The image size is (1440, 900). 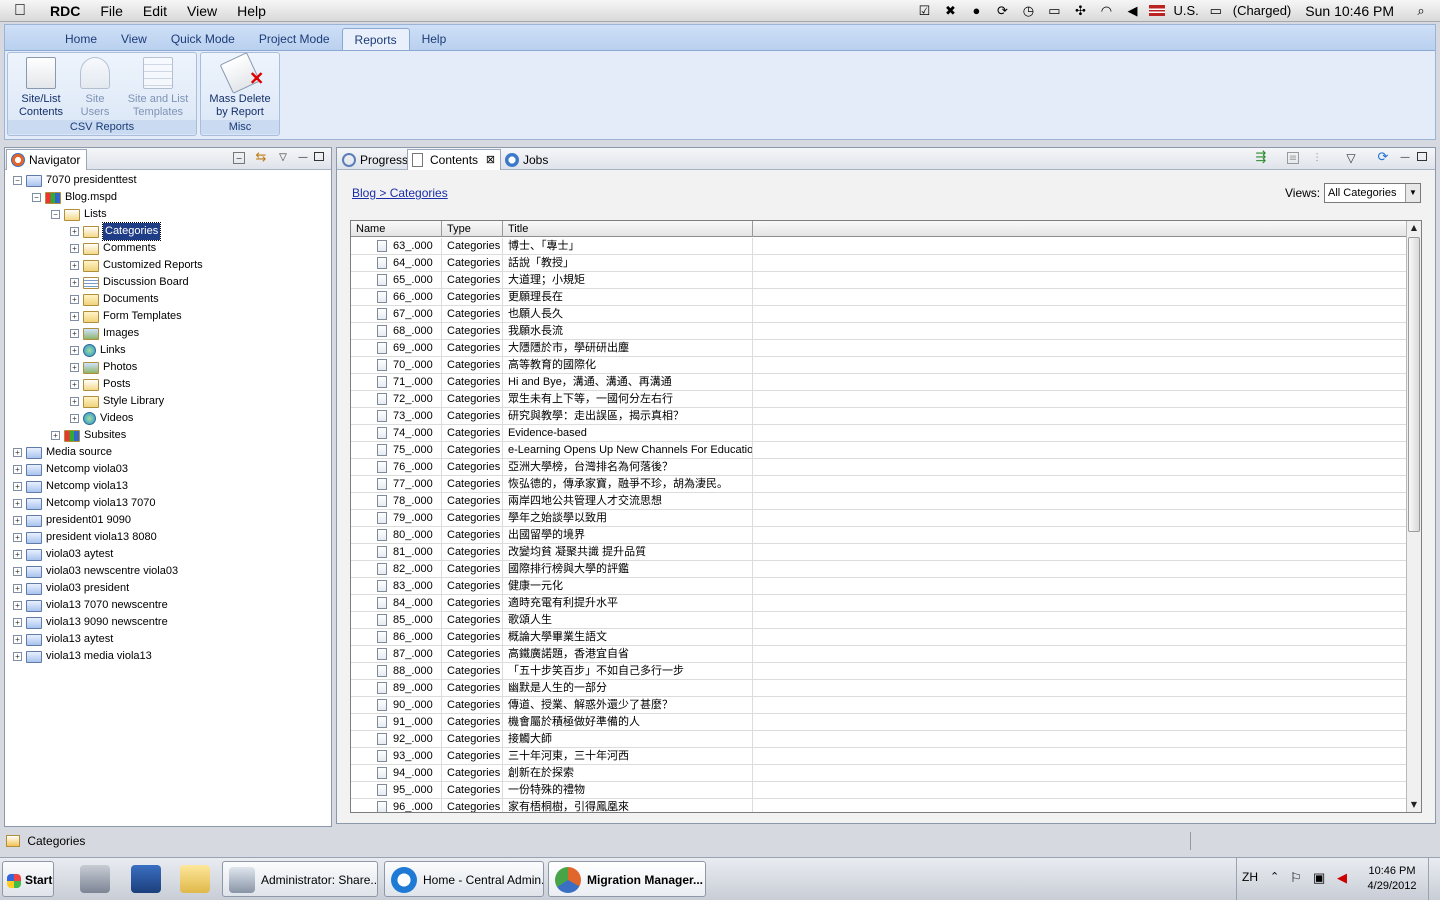 I want to click on column-header-title: Title, so click(x=628, y=229).